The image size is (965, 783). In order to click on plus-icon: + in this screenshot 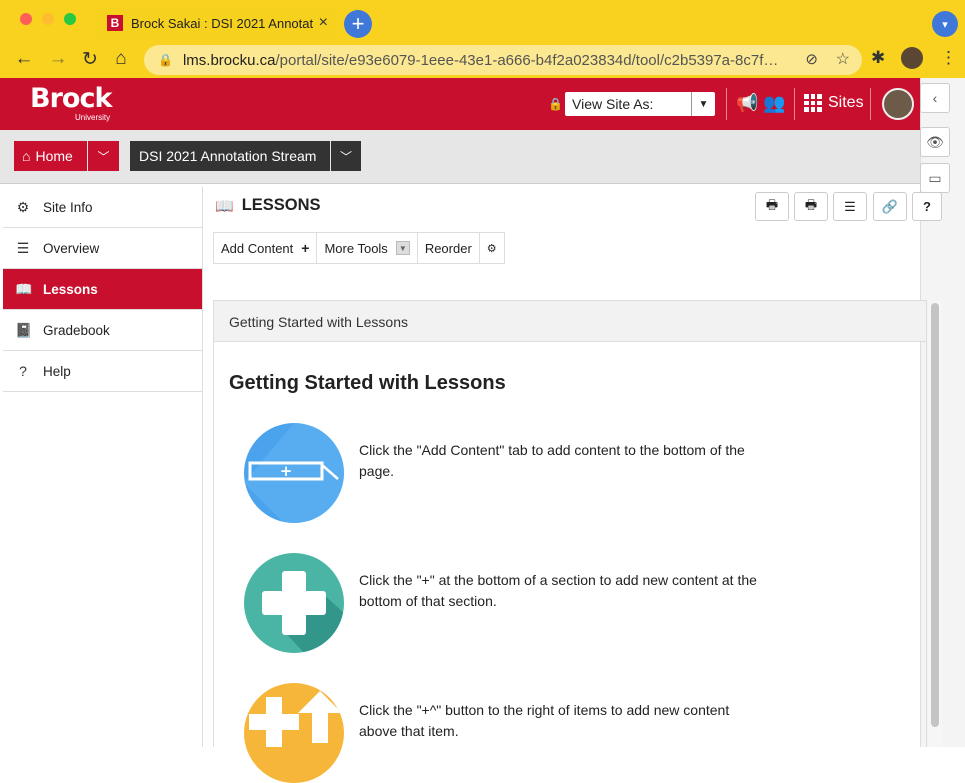, I will do `click(305, 248)`.